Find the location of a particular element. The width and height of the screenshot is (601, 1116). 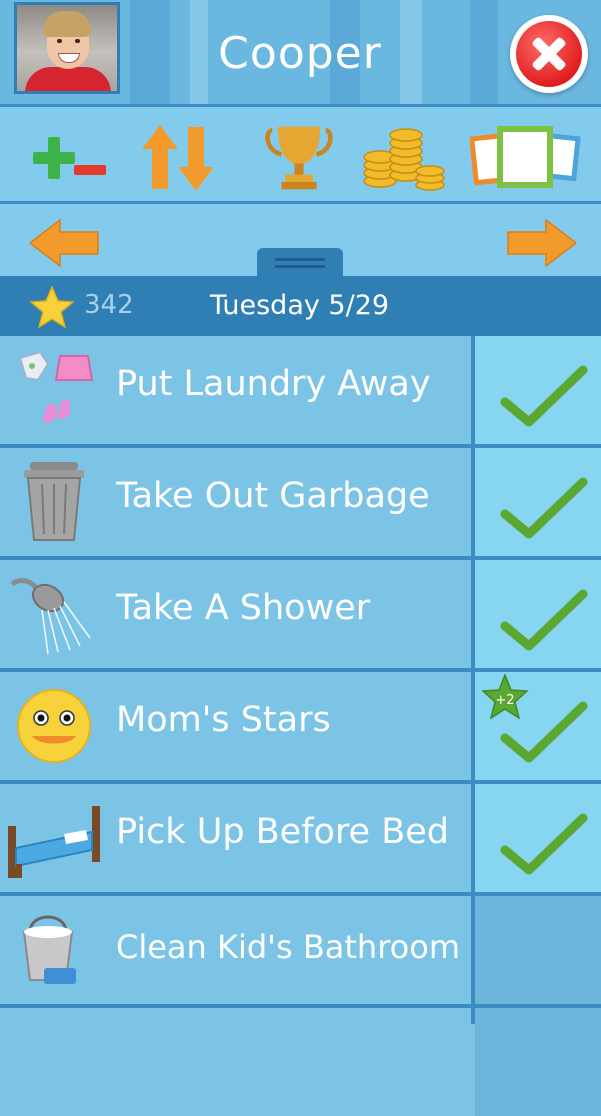

list-item: Take A Shower is located at coordinates (300, 614).